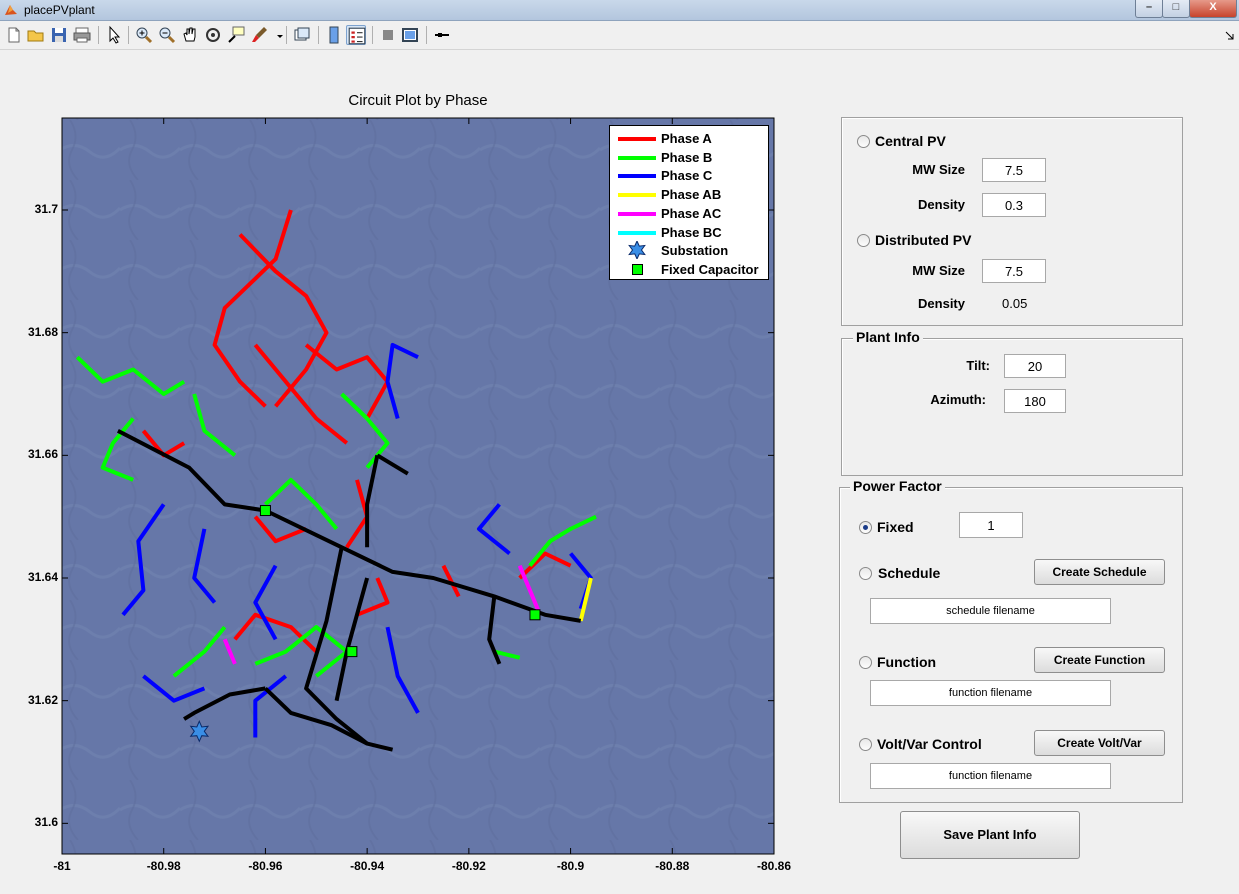 Image resolution: width=1239 pixels, height=894 pixels. I want to click on x-tick-label: -80.96, so click(265, 866).